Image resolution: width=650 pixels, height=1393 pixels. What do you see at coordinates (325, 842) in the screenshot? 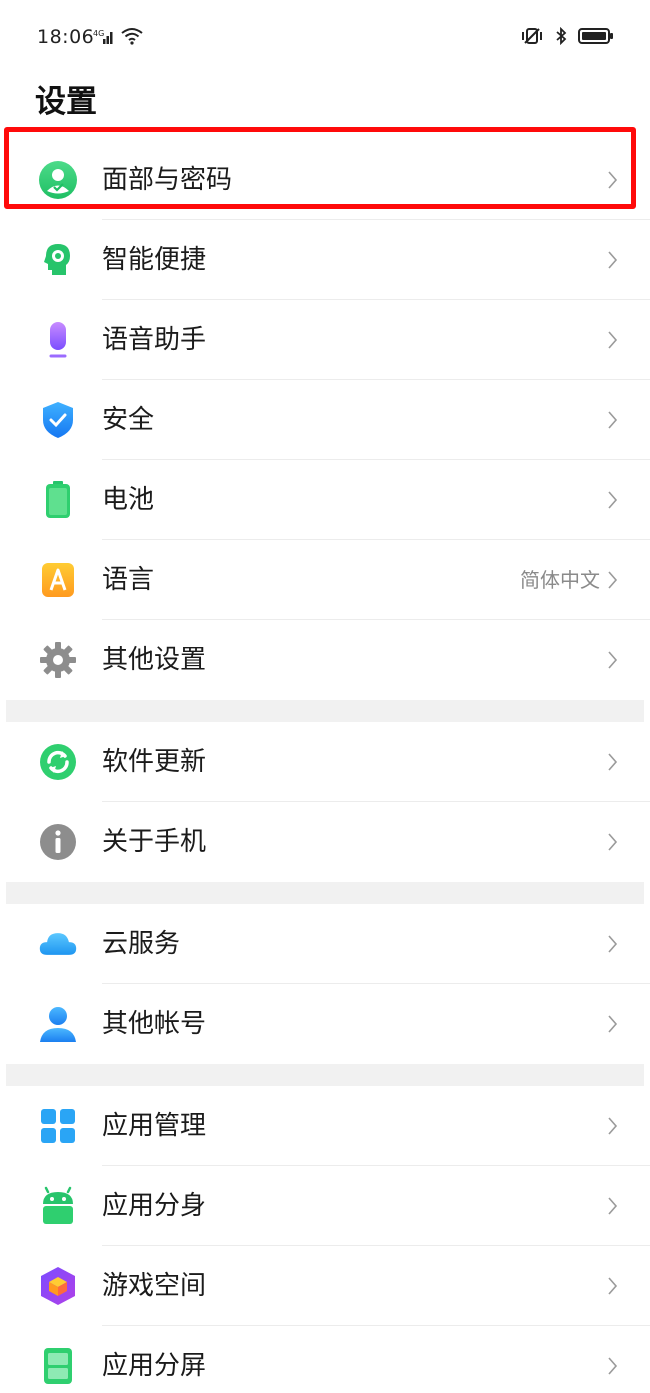
I see `settings-item-about-phone: 关于手机` at bounding box center [325, 842].